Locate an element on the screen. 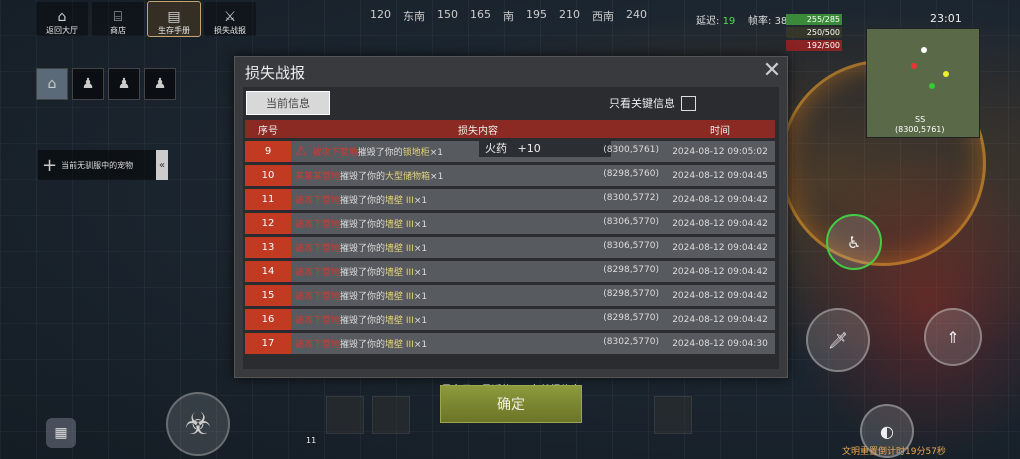  row-index: 11 is located at coordinates (268, 199).